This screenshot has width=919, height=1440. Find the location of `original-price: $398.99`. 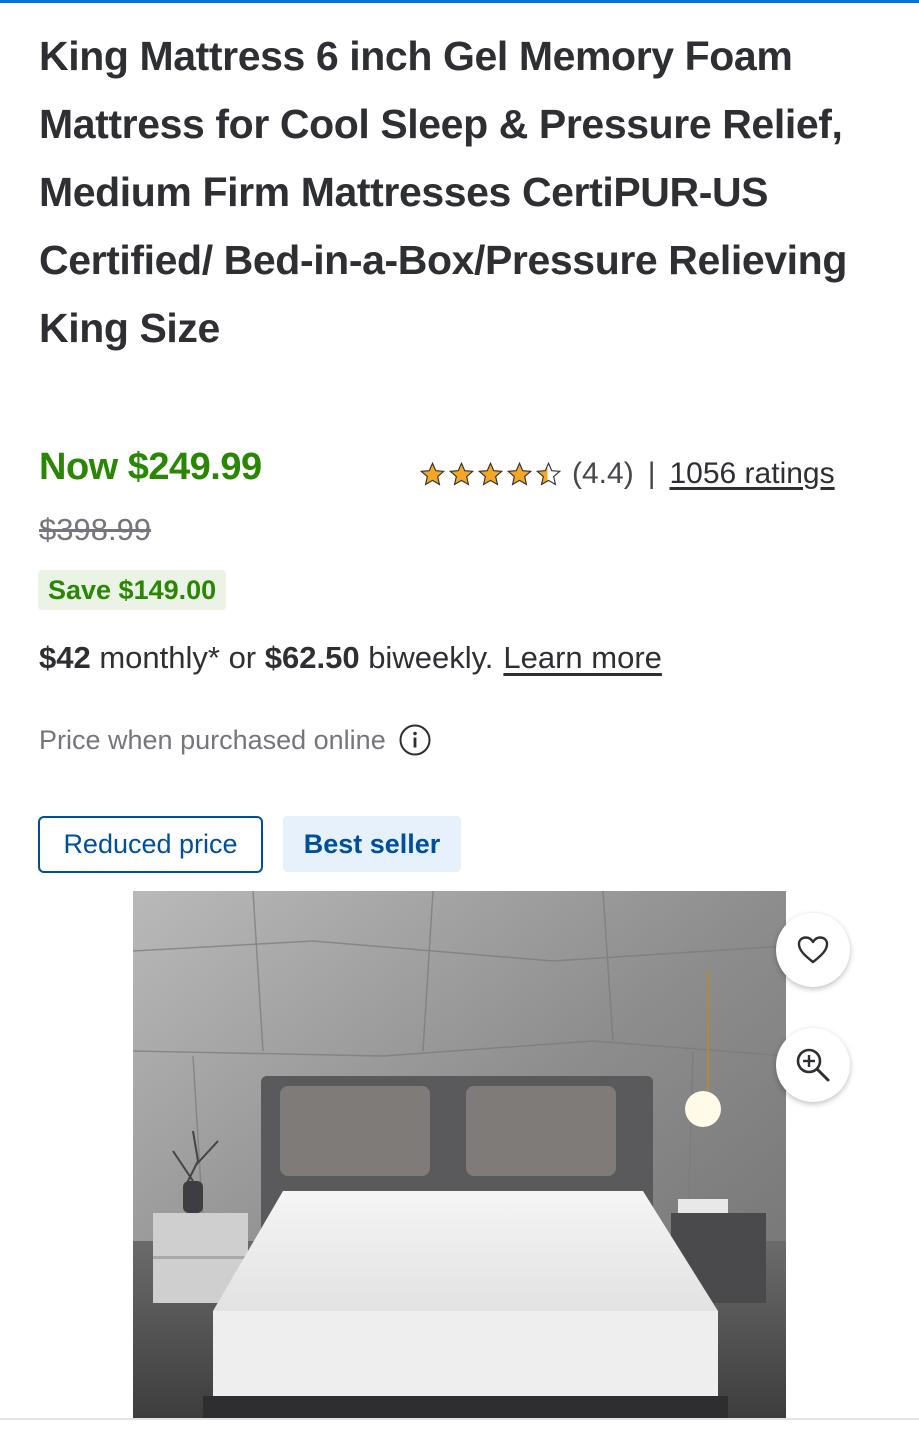

original-price: $398.99 is located at coordinates (95, 529).